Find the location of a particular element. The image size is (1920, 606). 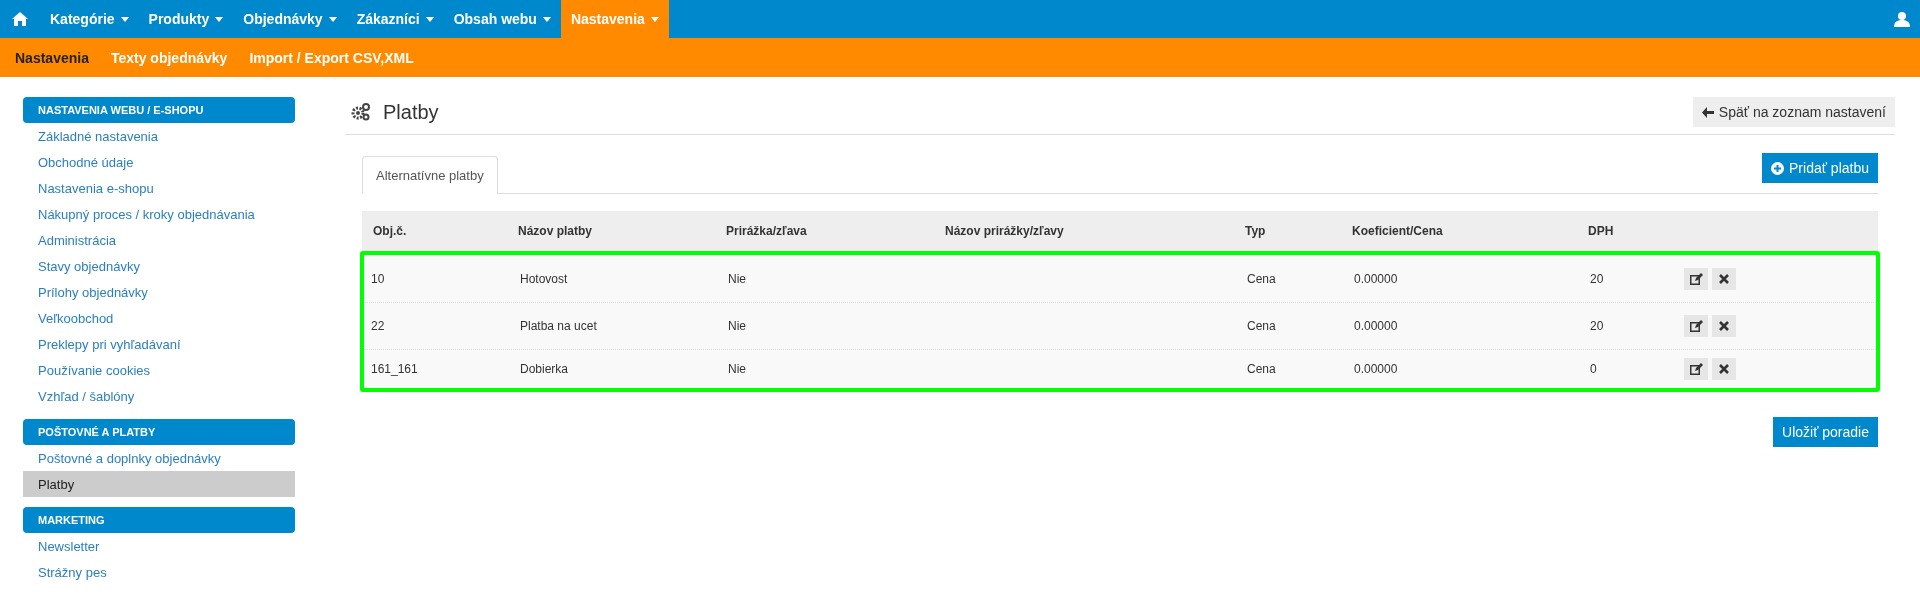

table-cell-text: Dobierka is located at coordinates (544, 369).